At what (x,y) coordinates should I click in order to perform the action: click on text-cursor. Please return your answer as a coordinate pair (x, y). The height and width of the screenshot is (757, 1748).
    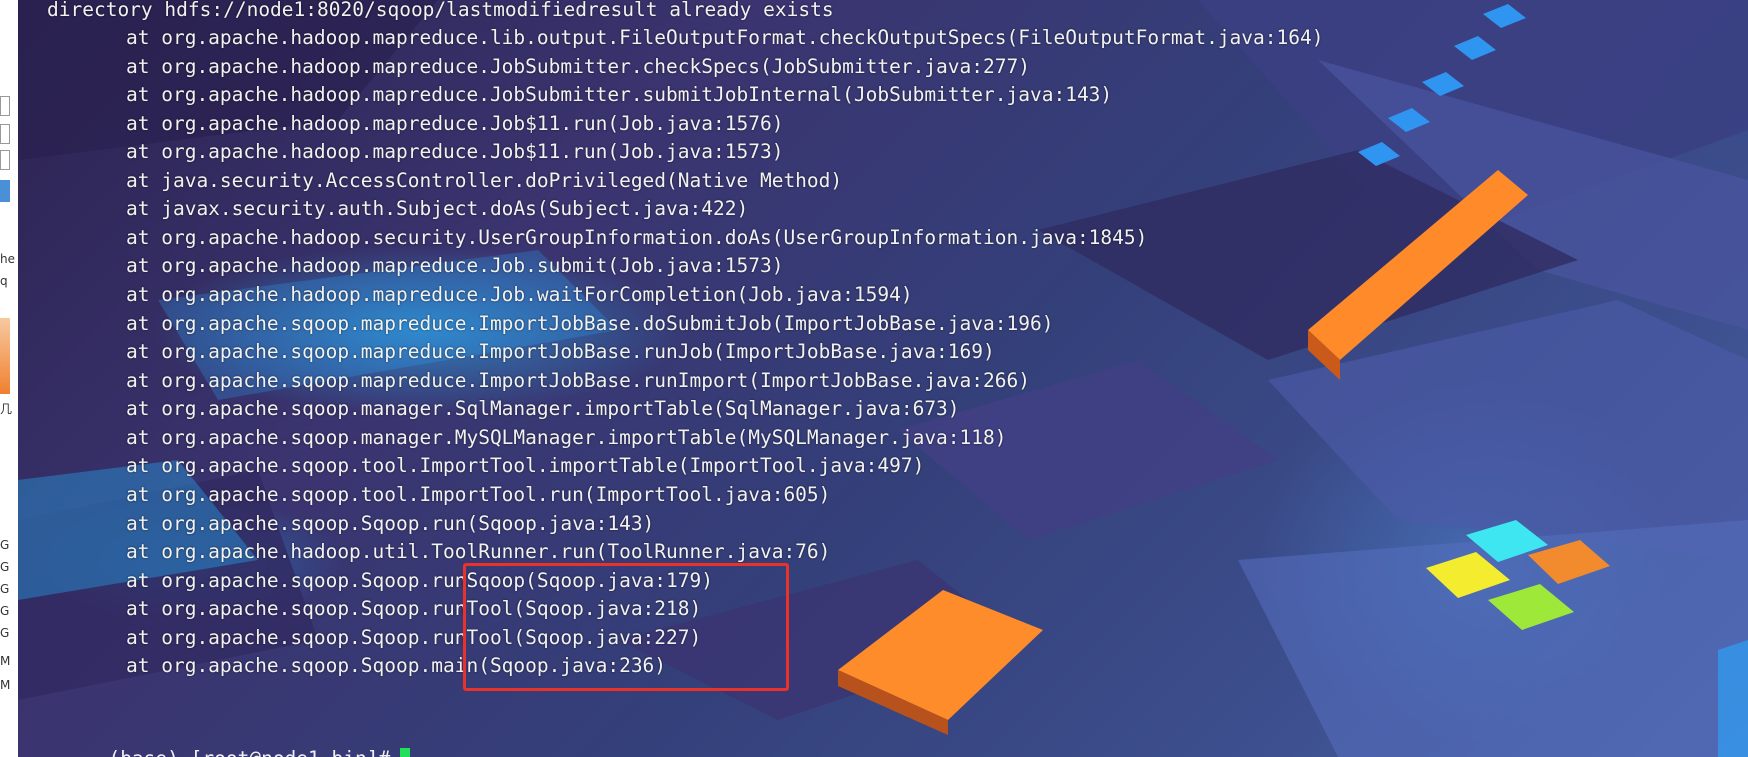
    Looking at the image, I should click on (405, 752).